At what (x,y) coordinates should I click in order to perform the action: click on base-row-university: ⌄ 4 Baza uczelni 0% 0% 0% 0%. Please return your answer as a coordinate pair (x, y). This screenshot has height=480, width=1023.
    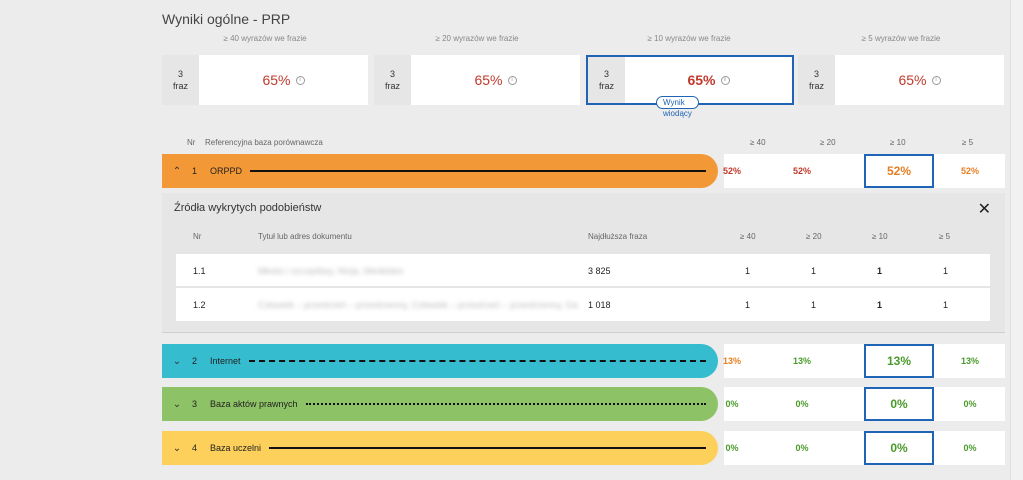
    Looking at the image, I should click on (583, 448).